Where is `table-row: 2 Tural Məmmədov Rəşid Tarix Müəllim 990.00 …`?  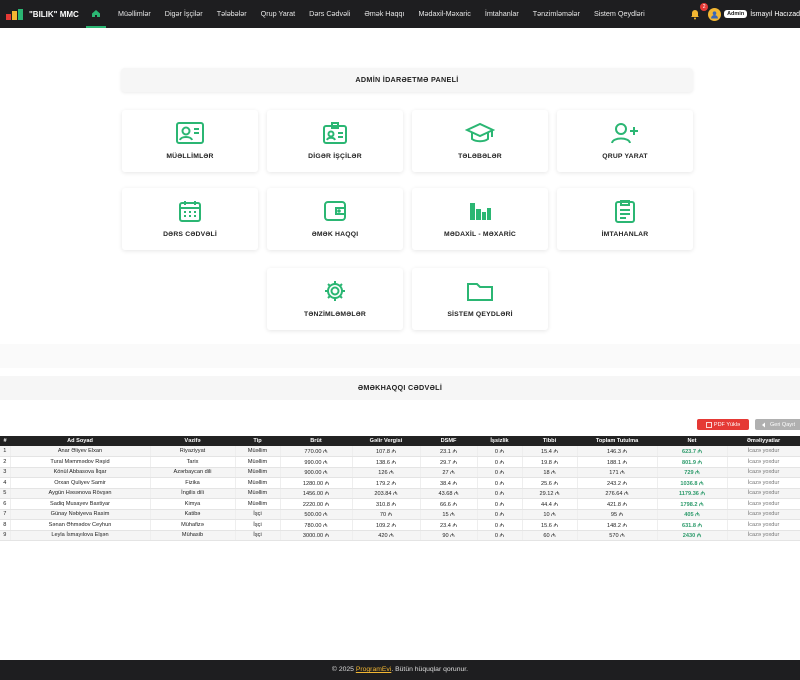
table-row: 2 Tural Məmmədov Rəşid Tarix Müəllim 990.00 … is located at coordinates (400, 462).